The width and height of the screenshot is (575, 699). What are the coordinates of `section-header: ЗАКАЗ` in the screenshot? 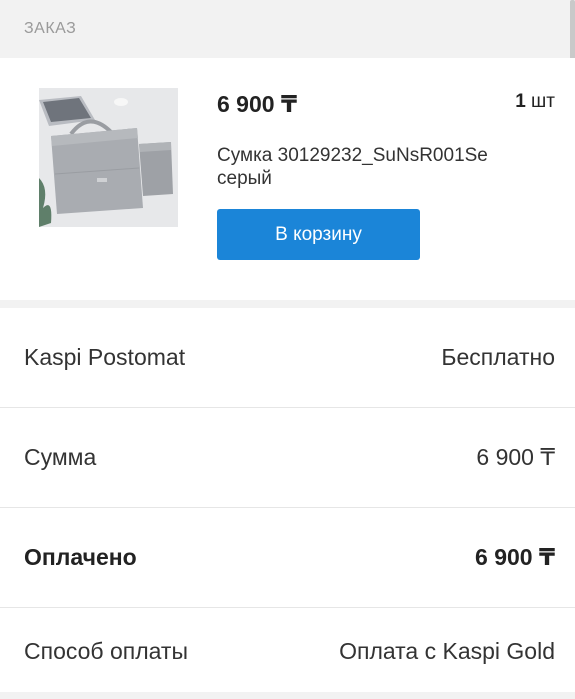 It's located at (287, 29).